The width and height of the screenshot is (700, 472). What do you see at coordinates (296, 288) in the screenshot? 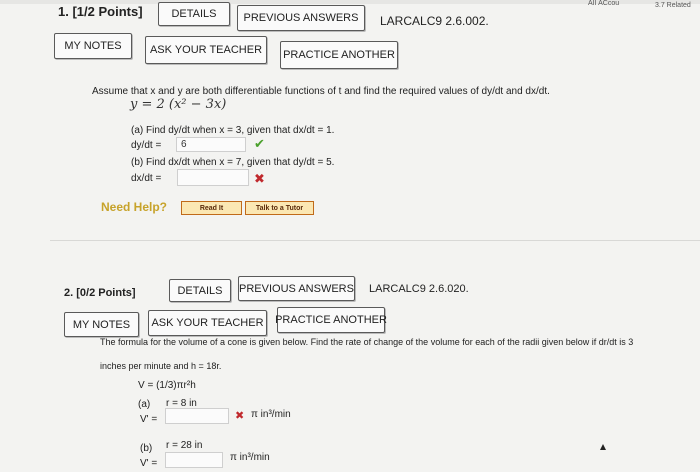
I see `q2-previous-answers-button: PREVIOUS ANSWERS` at bounding box center [296, 288].